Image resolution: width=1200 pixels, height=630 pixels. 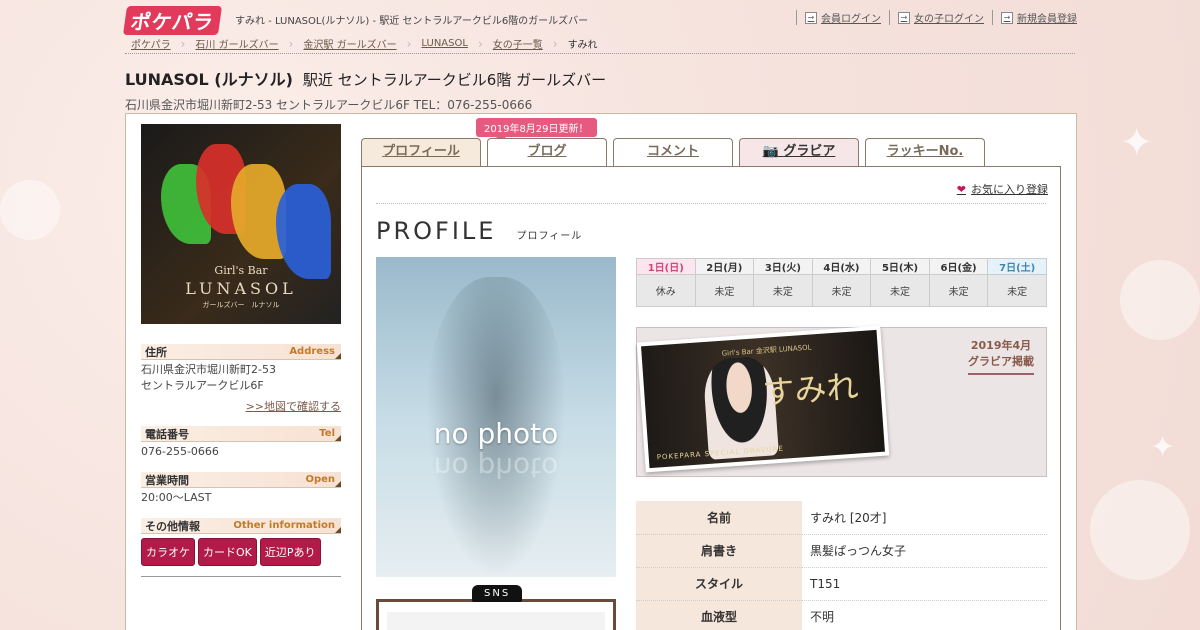 I want to click on detail-value: 黒髪ぱっつん女子, so click(x=924, y=551).